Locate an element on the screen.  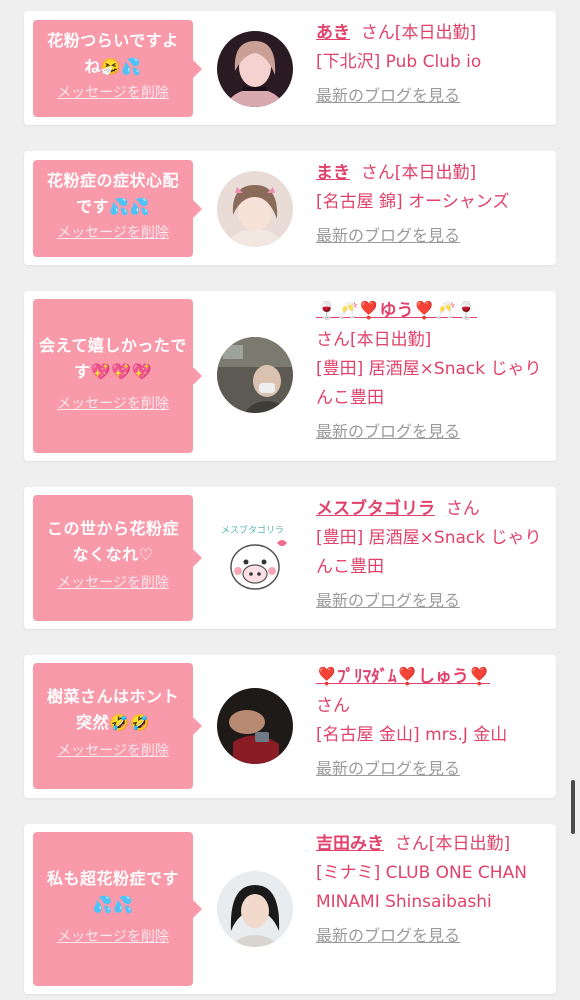
message-bubble: 私も超花粉症です💦💦 メッセージを削除 is located at coordinates (117, 909).